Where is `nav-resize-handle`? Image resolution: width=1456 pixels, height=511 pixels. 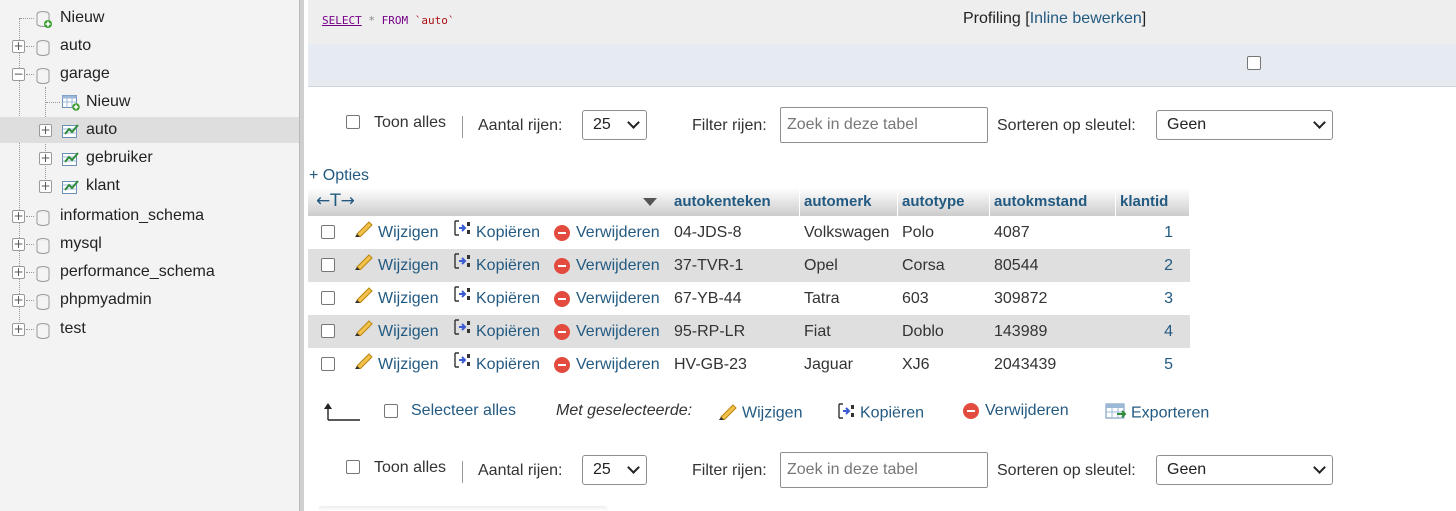 nav-resize-handle is located at coordinates (301, 255).